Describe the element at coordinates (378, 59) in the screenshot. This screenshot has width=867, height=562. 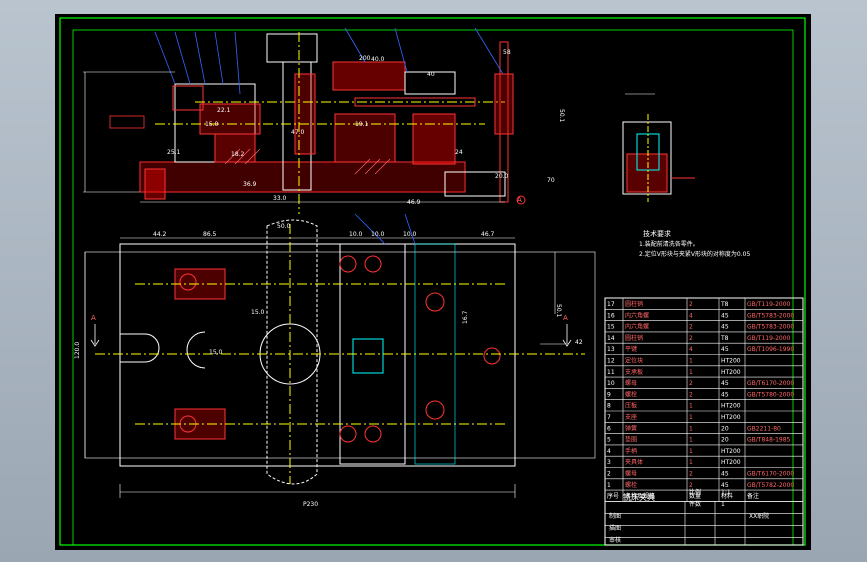
I see `dim-label: 40.0` at that location.